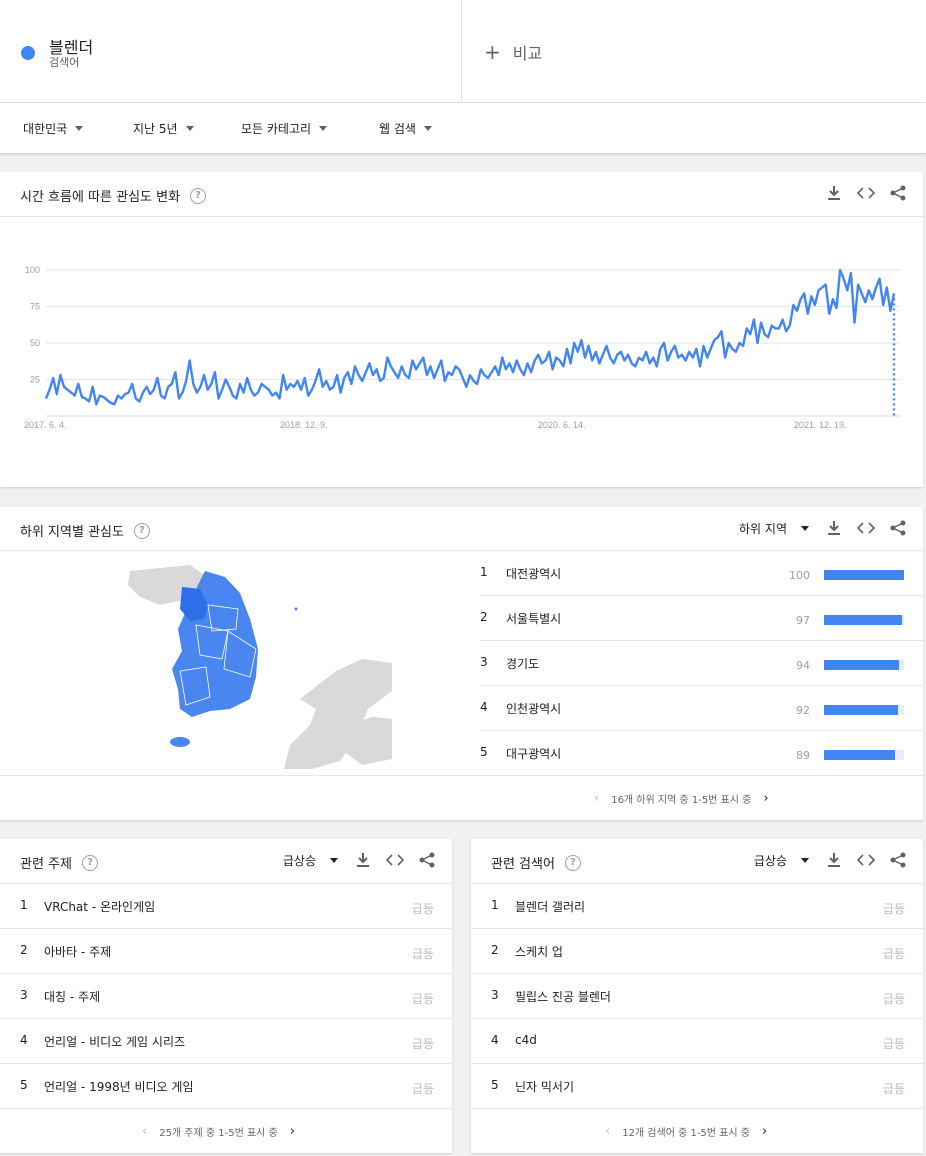 The image size is (926, 1156). I want to click on item-name: 스케치 업, so click(539, 951).